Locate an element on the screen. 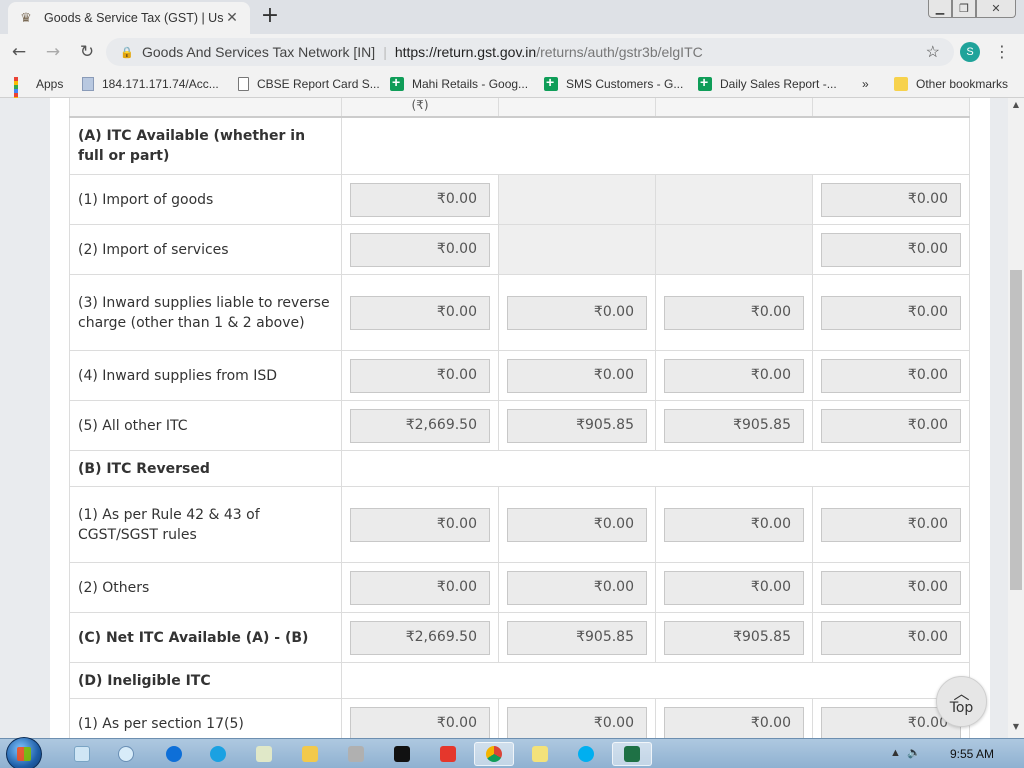 This screenshot has height=768, width=1024. start-button is located at coordinates (24, 752).